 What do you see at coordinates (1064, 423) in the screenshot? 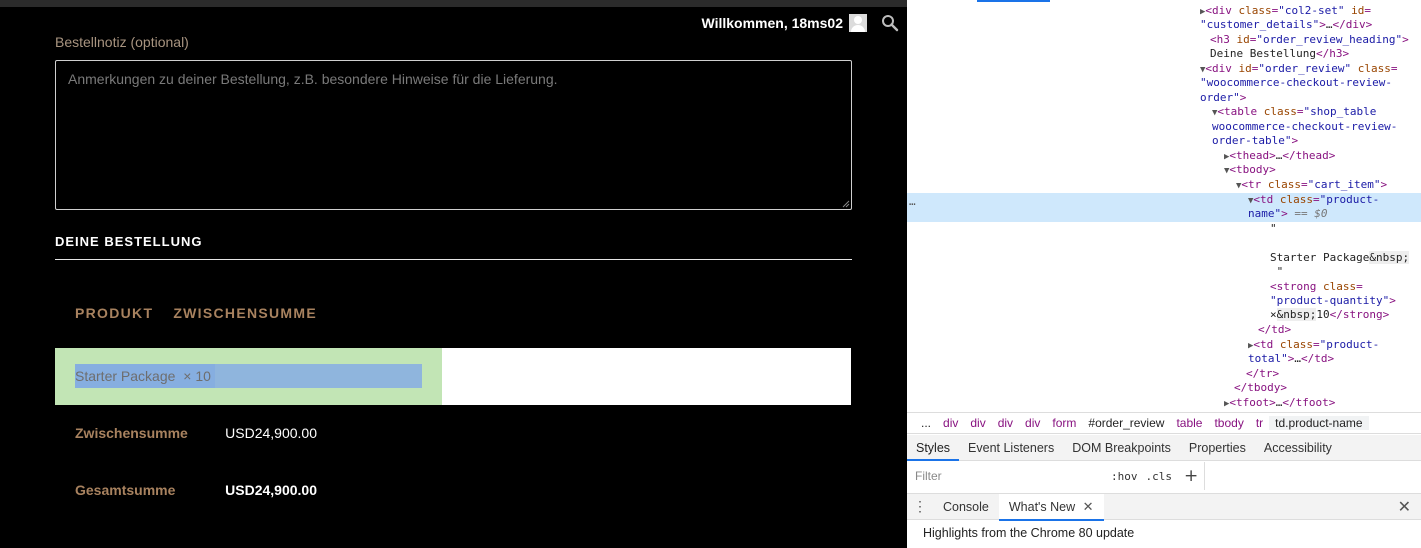
I see `breadcrumb-item: form` at bounding box center [1064, 423].